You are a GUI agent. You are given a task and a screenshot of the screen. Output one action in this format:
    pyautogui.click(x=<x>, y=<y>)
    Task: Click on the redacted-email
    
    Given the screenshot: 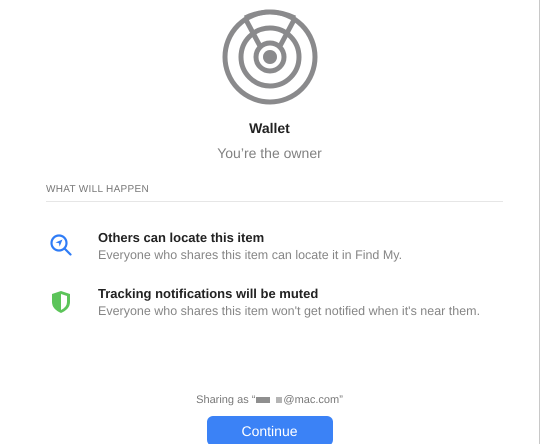 What is the action you would take?
    pyautogui.click(x=269, y=400)
    